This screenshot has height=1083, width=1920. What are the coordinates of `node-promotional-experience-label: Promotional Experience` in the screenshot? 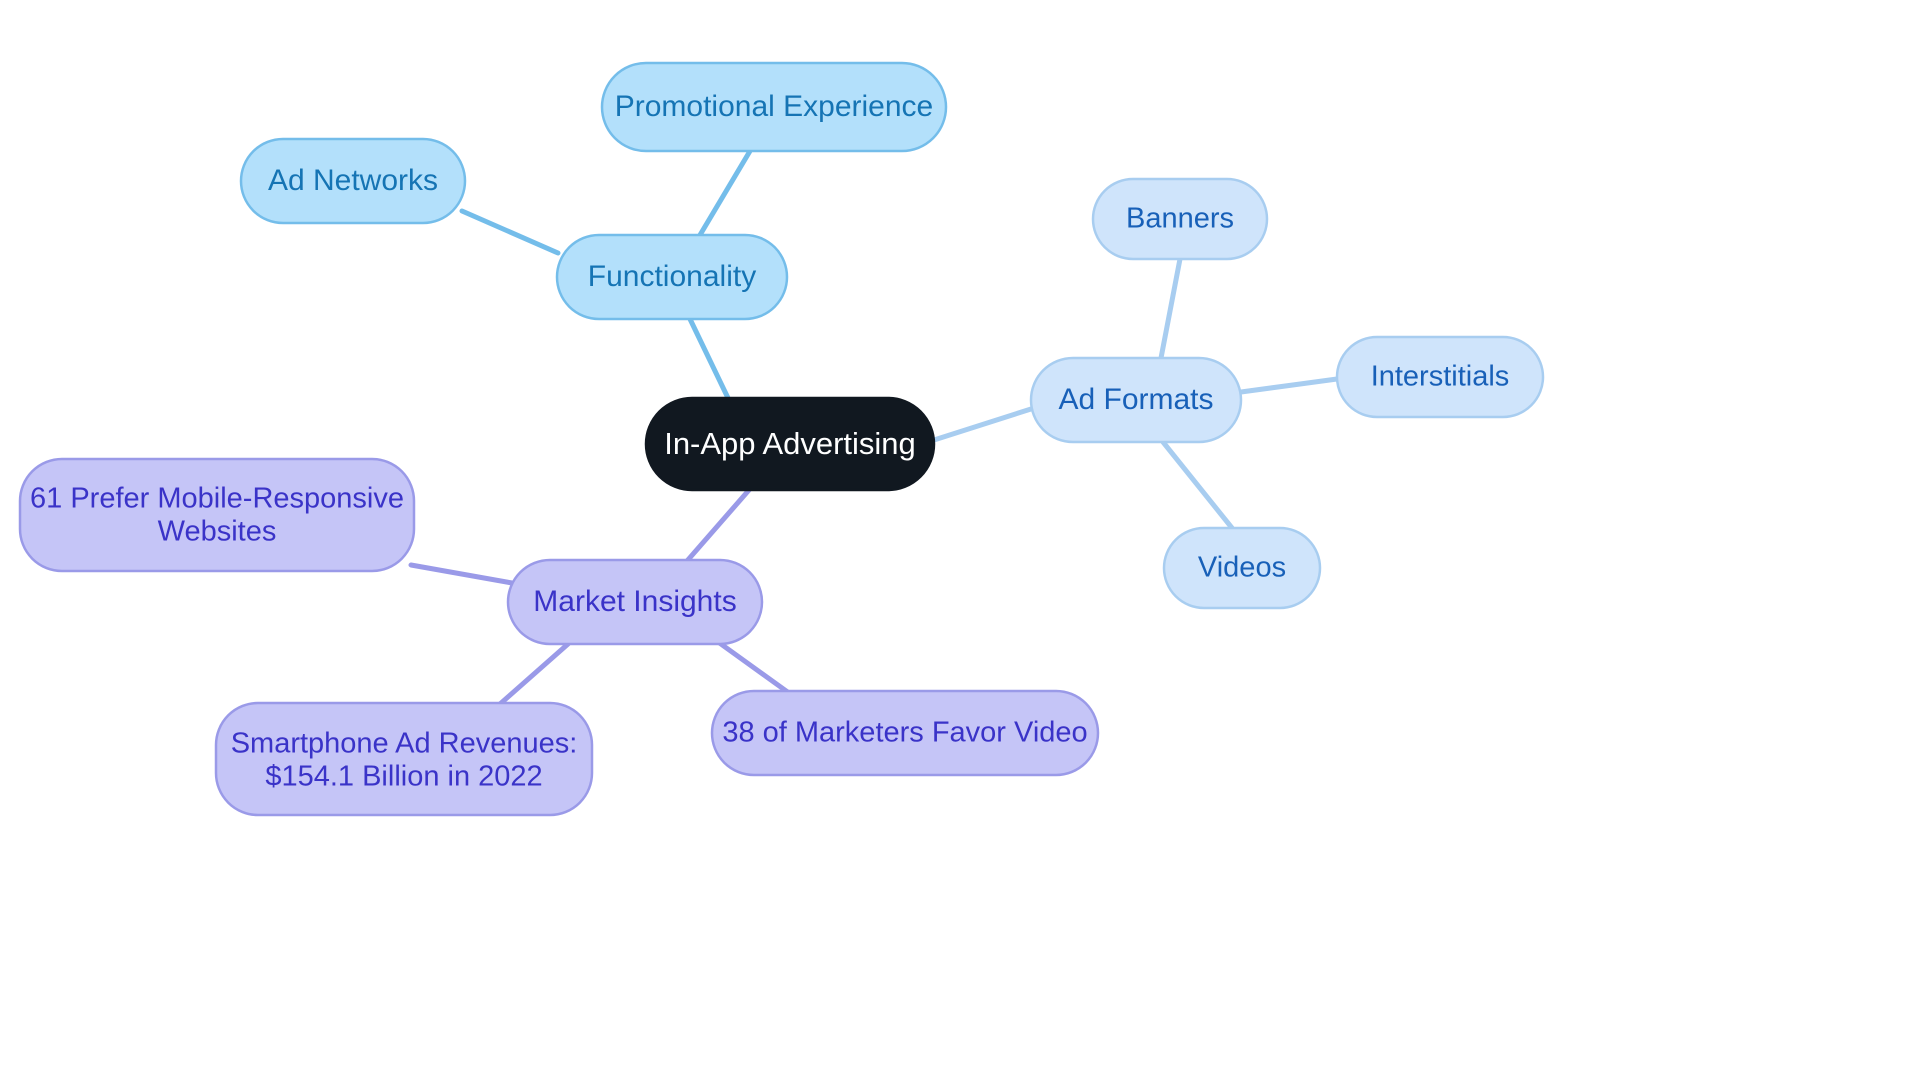 It's located at (774, 106).